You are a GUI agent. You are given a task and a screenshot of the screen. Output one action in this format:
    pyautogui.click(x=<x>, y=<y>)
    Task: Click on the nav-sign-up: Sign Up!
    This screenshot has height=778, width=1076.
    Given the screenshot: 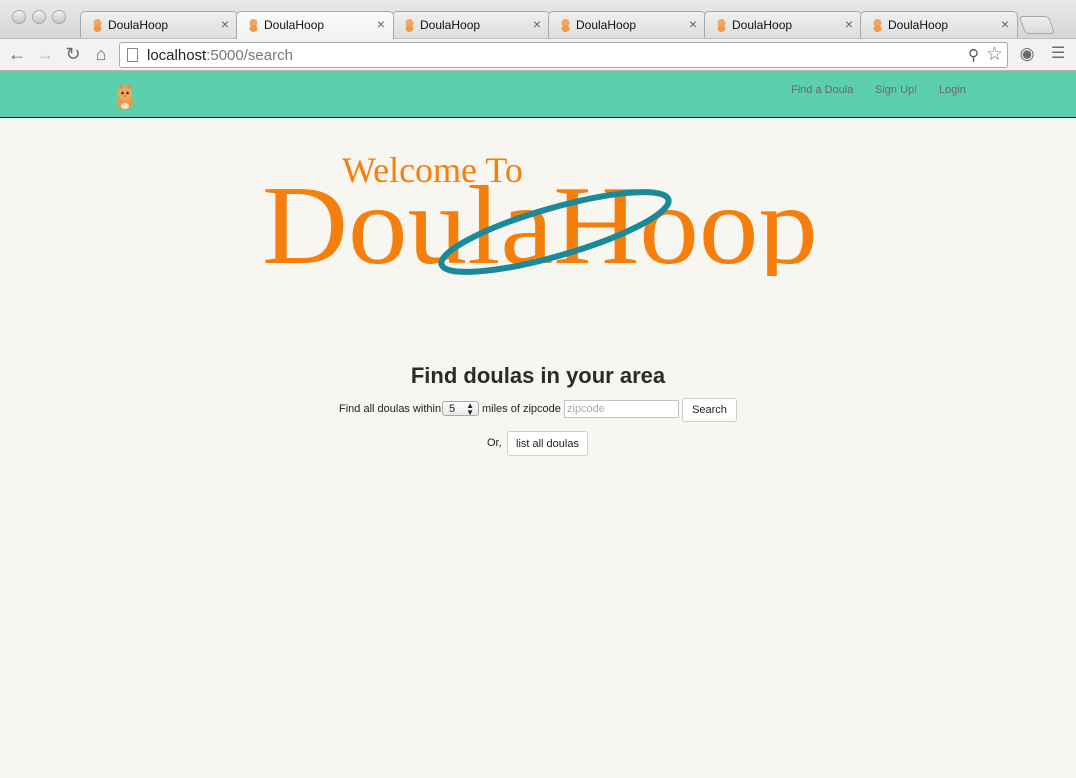 What is the action you would take?
    pyautogui.click(x=896, y=90)
    